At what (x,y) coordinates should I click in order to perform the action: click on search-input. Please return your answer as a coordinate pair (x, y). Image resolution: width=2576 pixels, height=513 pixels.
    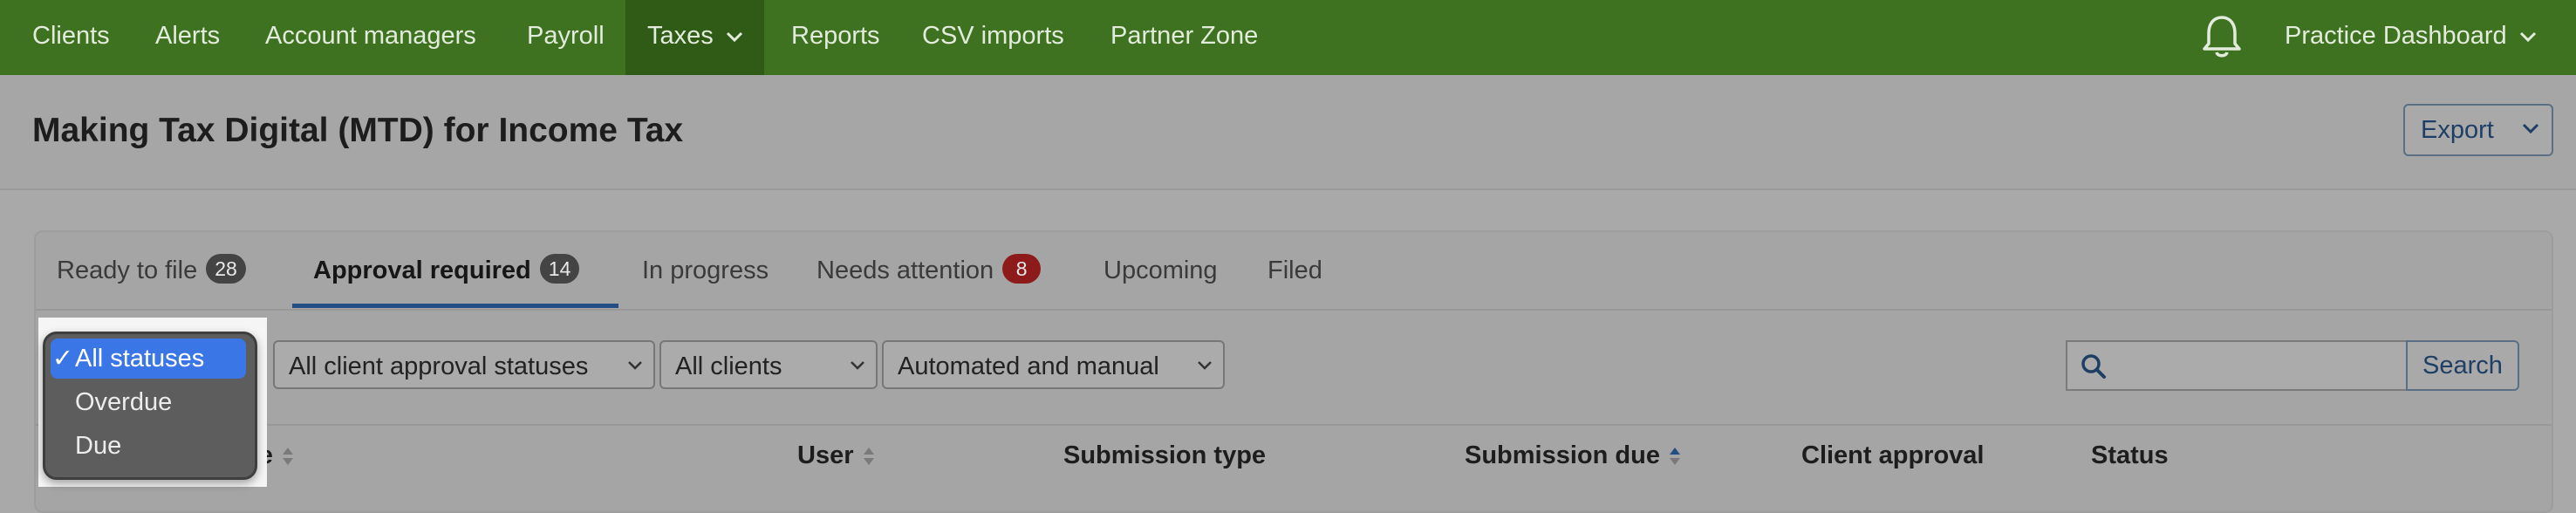
    Looking at the image, I should click on (2236, 365).